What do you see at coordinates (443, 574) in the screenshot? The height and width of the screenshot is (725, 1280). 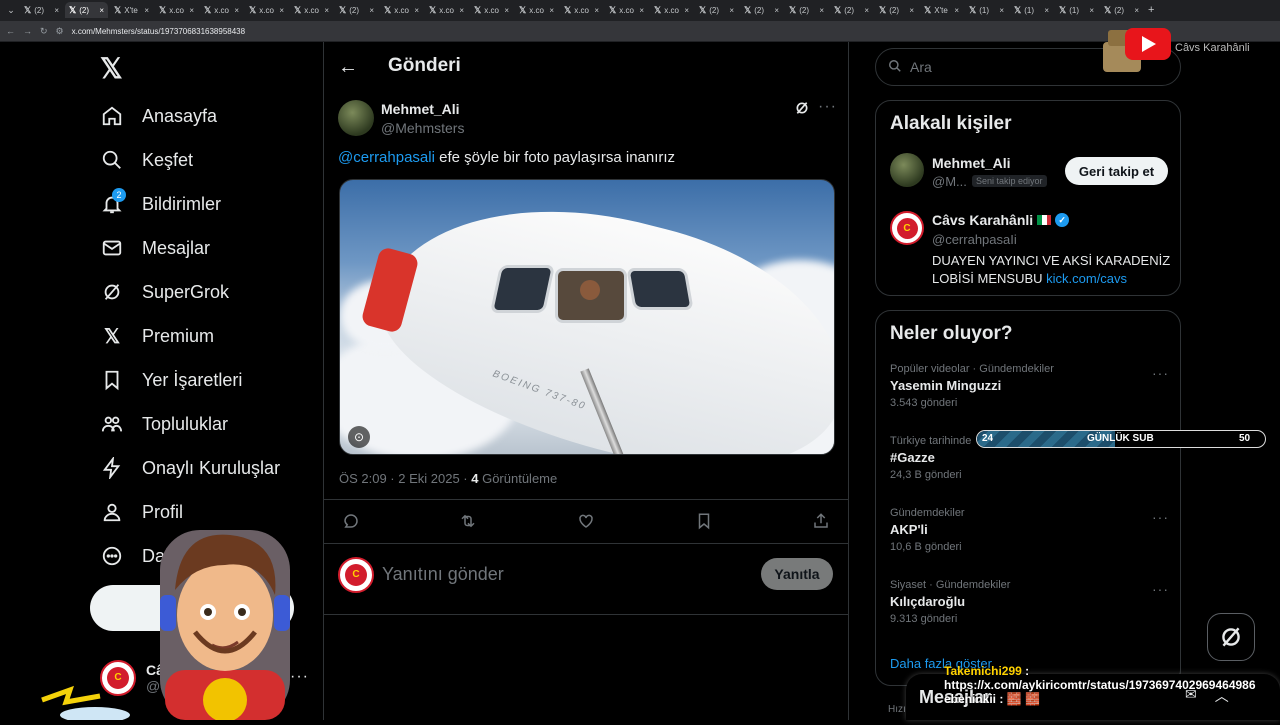 I see `reply-input: Yanıtını gönder` at bounding box center [443, 574].